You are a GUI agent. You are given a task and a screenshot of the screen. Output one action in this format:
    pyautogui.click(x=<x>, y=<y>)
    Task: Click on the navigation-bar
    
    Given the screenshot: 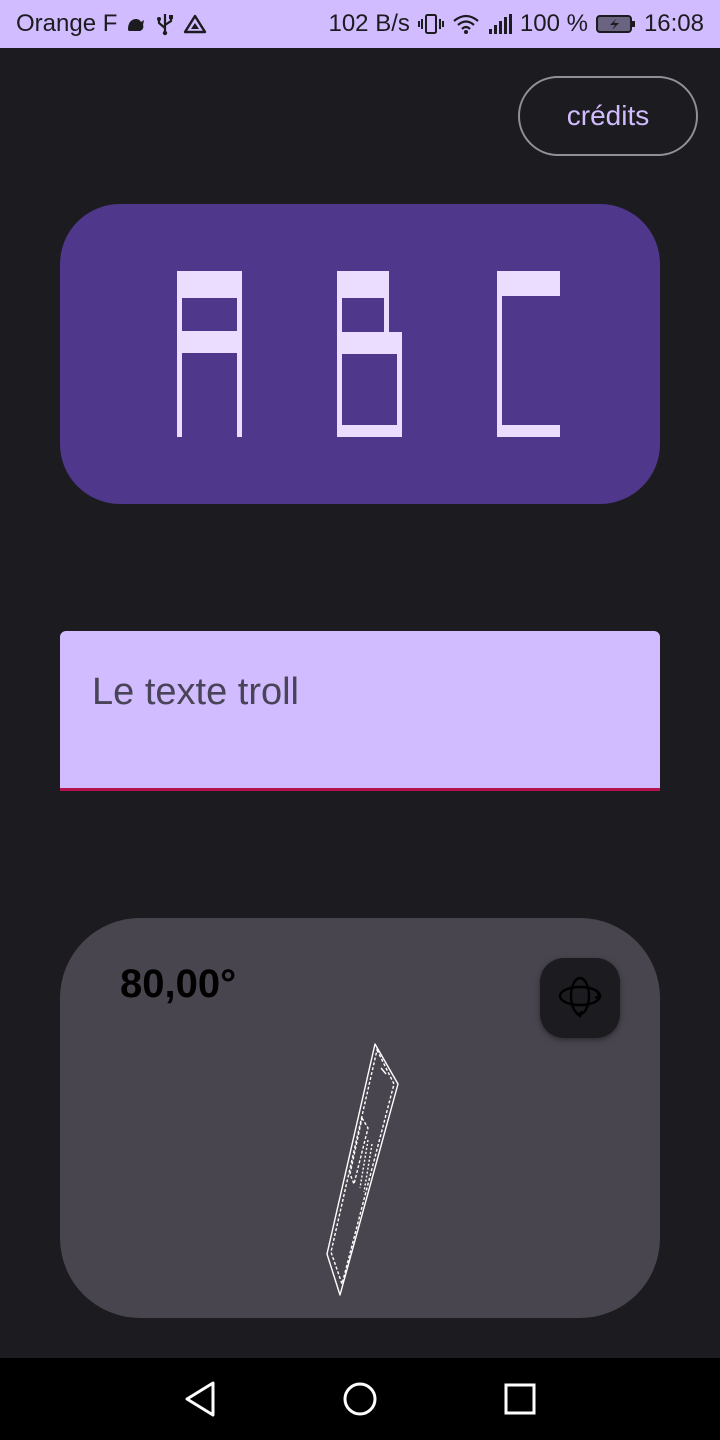 What is the action you would take?
    pyautogui.click(x=360, y=1399)
    